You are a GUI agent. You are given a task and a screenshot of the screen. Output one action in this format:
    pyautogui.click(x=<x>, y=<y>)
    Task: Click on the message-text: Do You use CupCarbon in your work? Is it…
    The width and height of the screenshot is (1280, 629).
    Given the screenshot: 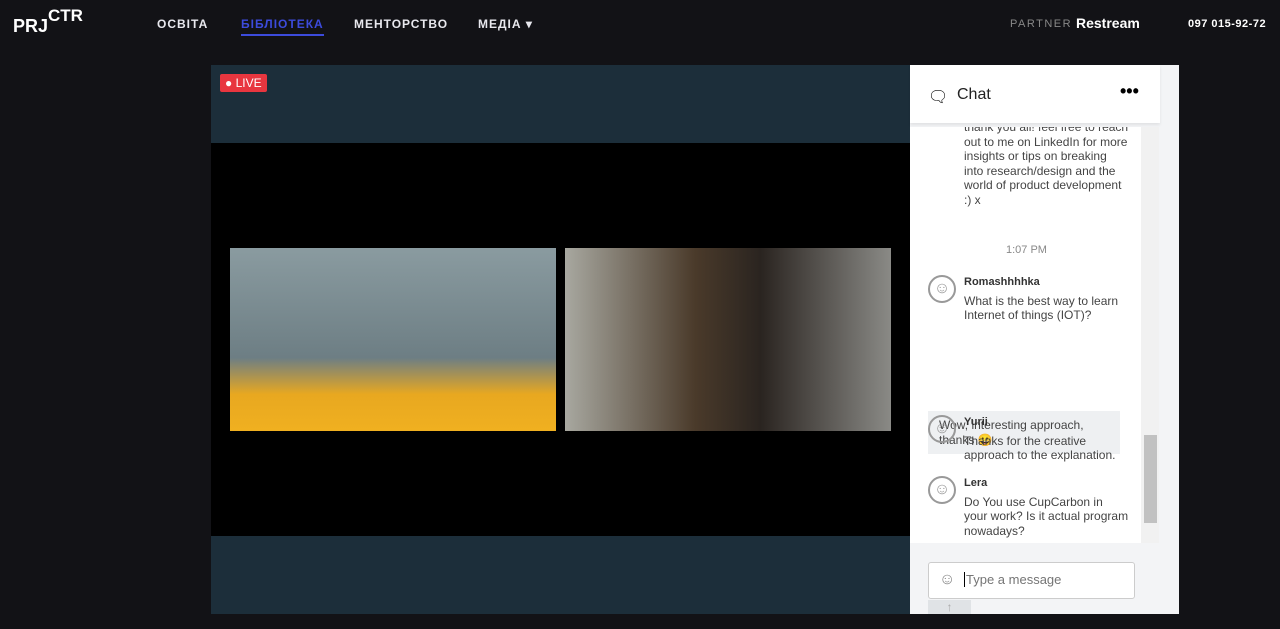 What is the action you would take?
    pyautogui.click(x=1046, y=516)
    